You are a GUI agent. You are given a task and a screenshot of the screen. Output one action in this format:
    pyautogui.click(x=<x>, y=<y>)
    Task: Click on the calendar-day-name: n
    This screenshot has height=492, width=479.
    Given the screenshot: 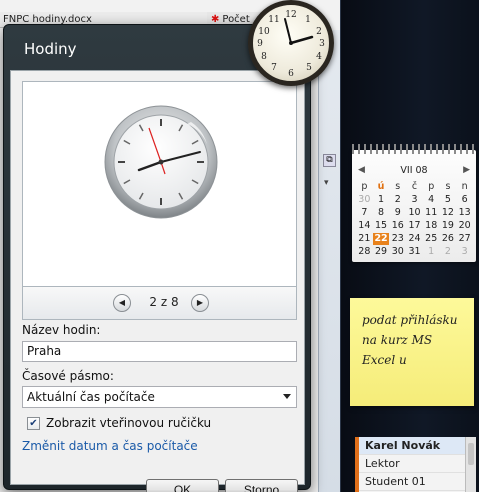 What is the action you would take?
    pyautogui.click(x=464, y=186)
    